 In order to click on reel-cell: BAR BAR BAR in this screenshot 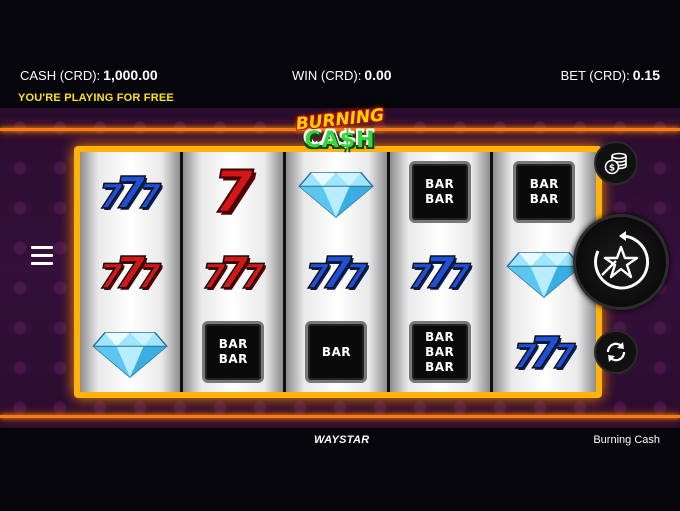, I will do `click(440, 352)`.